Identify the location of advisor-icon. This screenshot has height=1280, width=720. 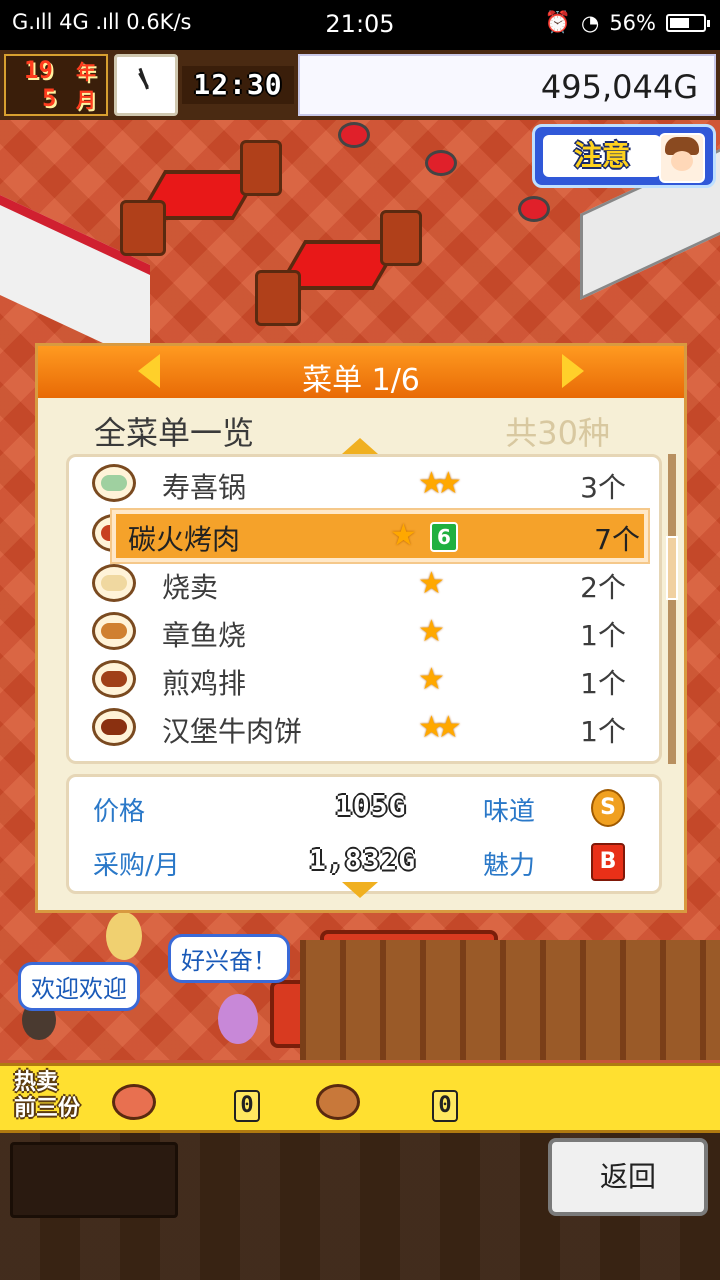
(682, 158).